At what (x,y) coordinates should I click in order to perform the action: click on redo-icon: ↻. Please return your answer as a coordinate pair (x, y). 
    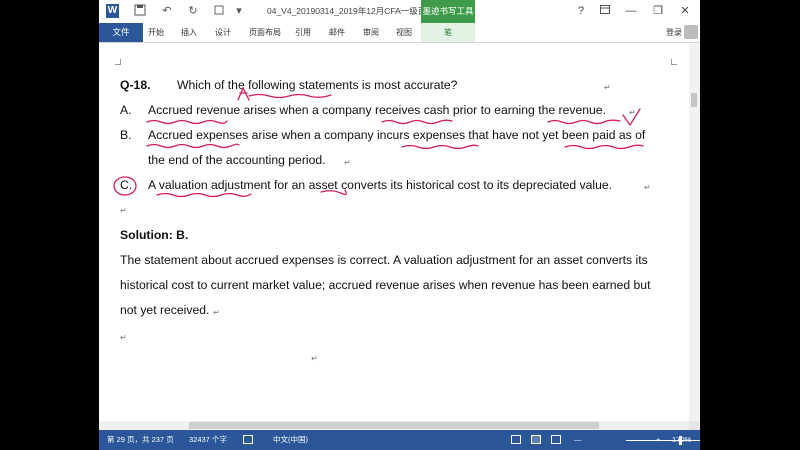
    Looking at the image, I should click on (193, 11).